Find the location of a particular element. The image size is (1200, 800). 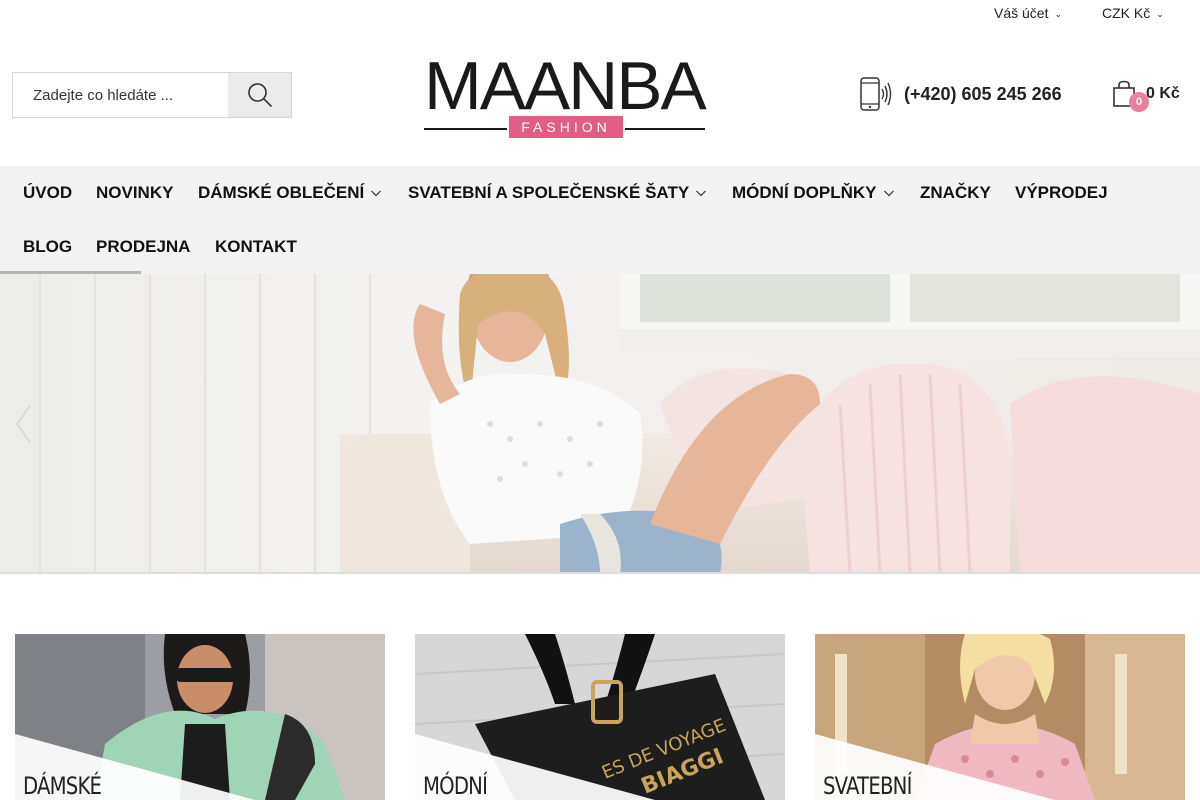

search-form is located at coordinates (152, 95).